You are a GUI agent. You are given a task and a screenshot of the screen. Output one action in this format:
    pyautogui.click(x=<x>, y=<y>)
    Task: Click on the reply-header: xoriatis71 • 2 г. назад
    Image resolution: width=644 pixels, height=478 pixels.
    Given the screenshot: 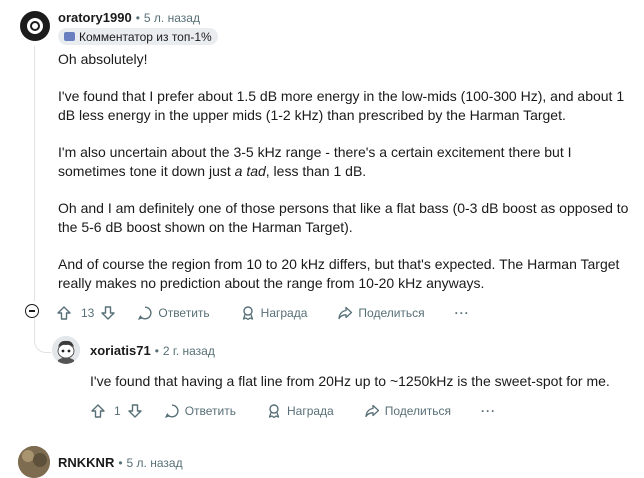 What is the action you would take?
    pyautogui.click(x=152, y=350)
    